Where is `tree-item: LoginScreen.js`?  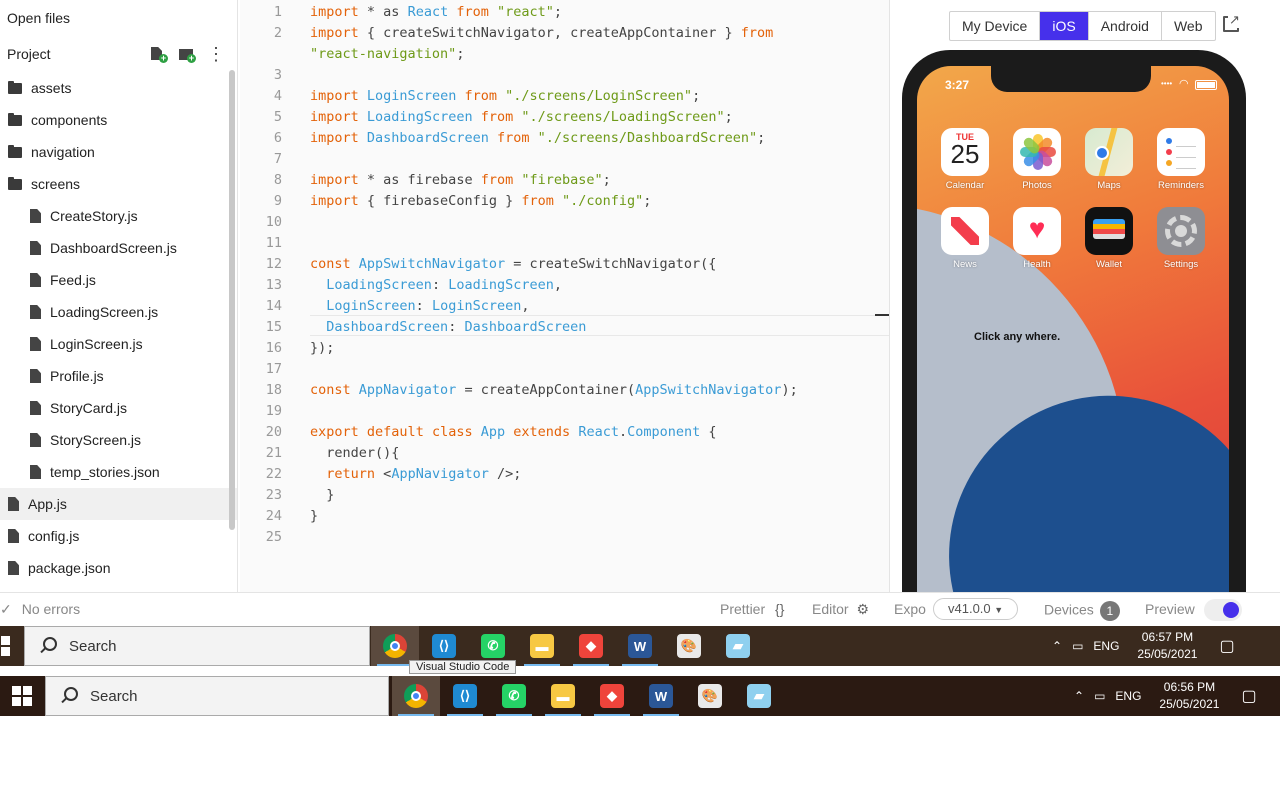 tree-item: LoginScreen.js is located at coordinates (118, 344).